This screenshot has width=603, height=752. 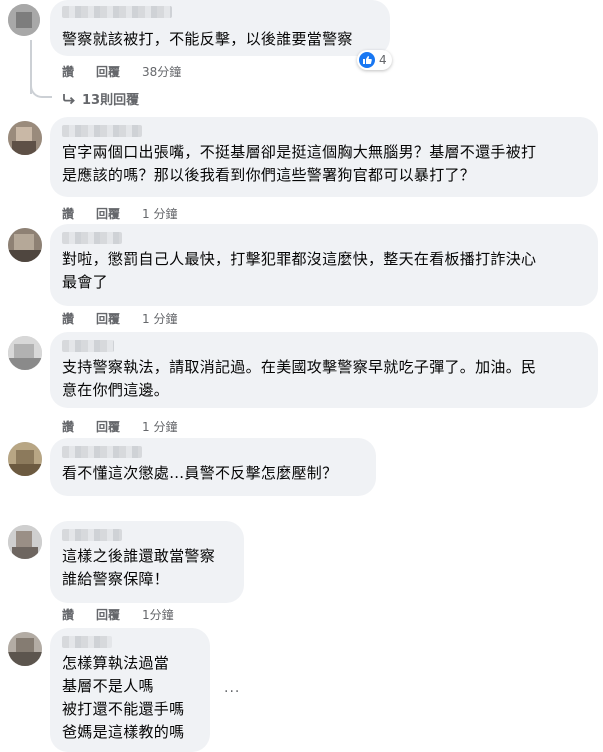 I want to click on comment-text: 對啦，懲罰自己人最快，打擊犯罪都沒這麼快，整天在看板播打詐決心 最會了, so click(x=299, y=270).